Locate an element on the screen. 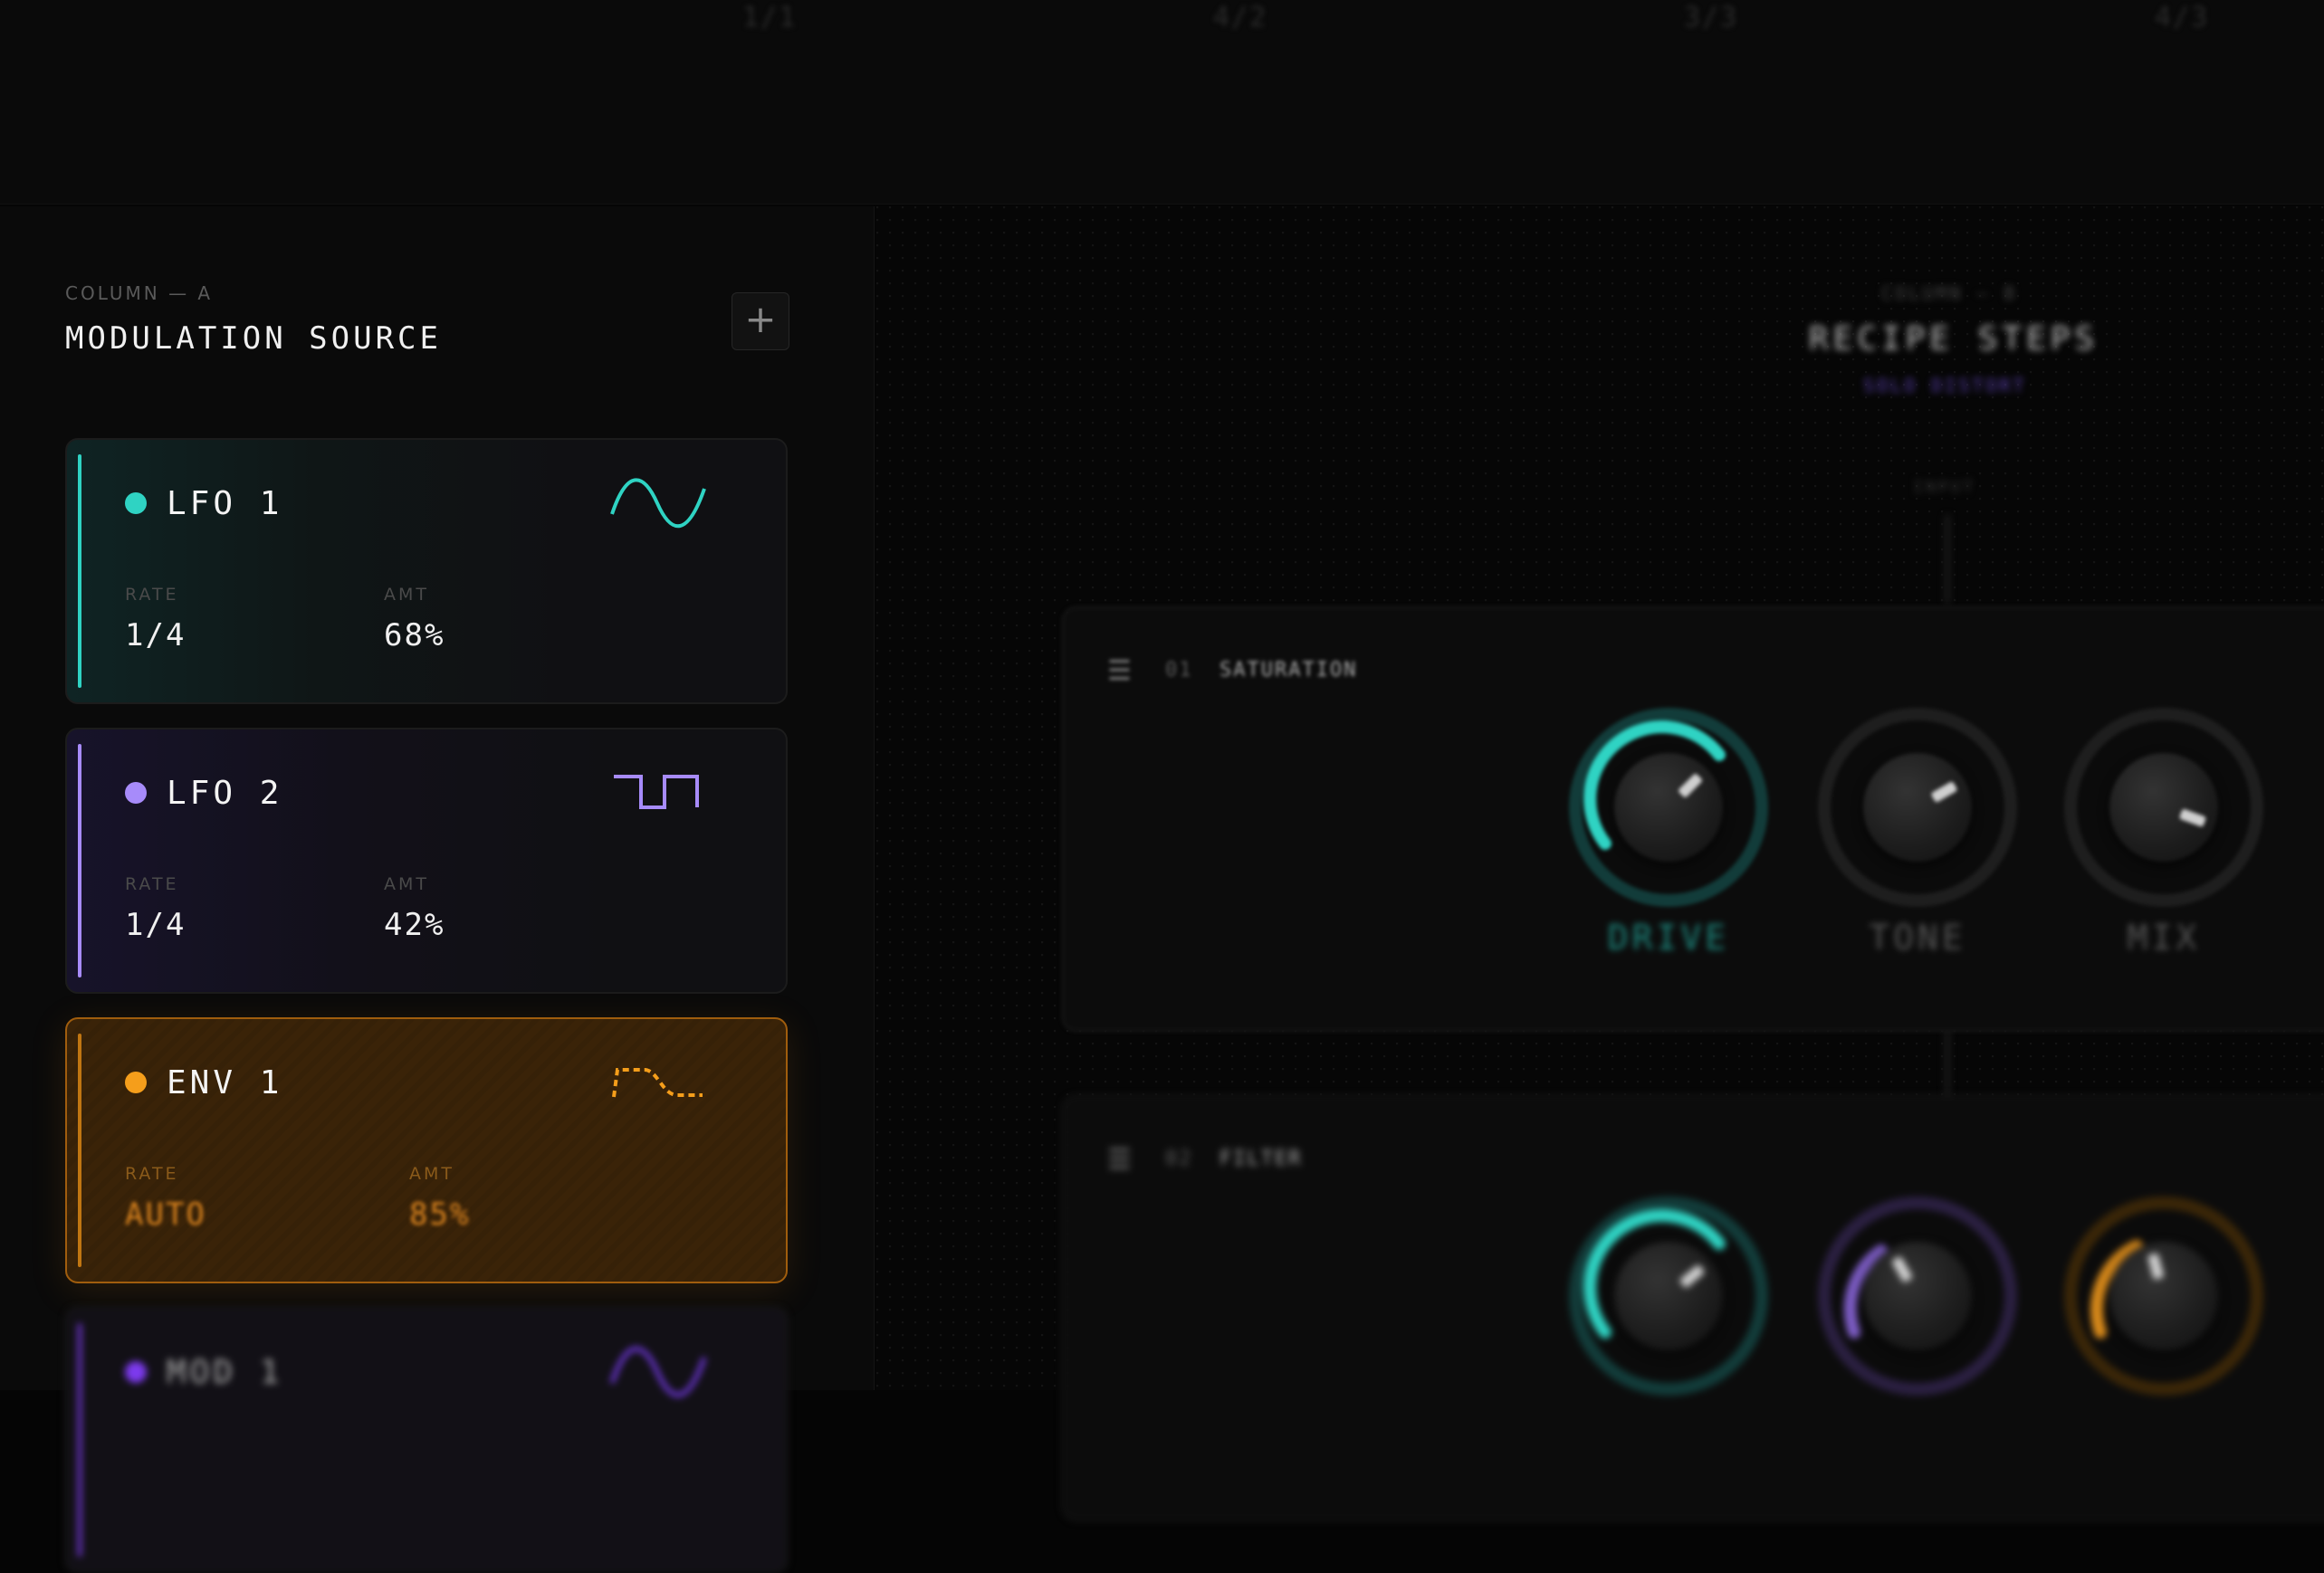 This screenshot has width=2324, height=1573. column-subtitle: SOLO DISTORT is located at coordinates (1945, 385).